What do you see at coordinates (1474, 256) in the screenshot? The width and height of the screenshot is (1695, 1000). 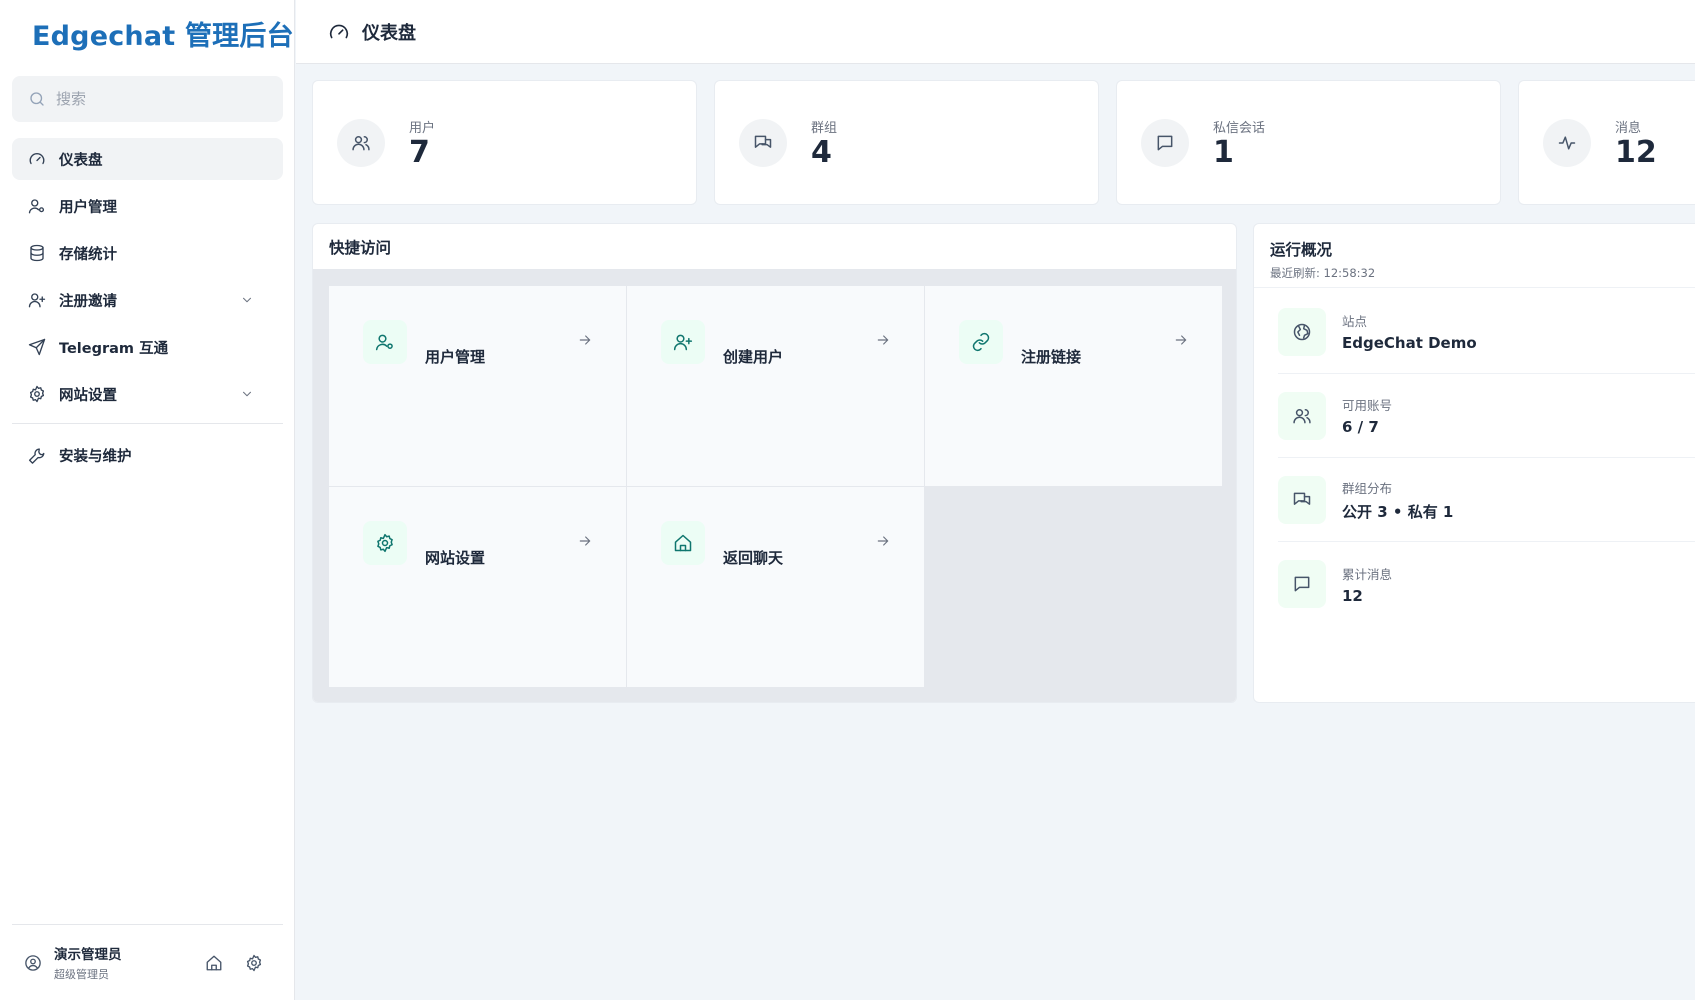 I see `overview-header: 运行概况 最近刷新: 12:58:32` at bounding box center [1474, 256].